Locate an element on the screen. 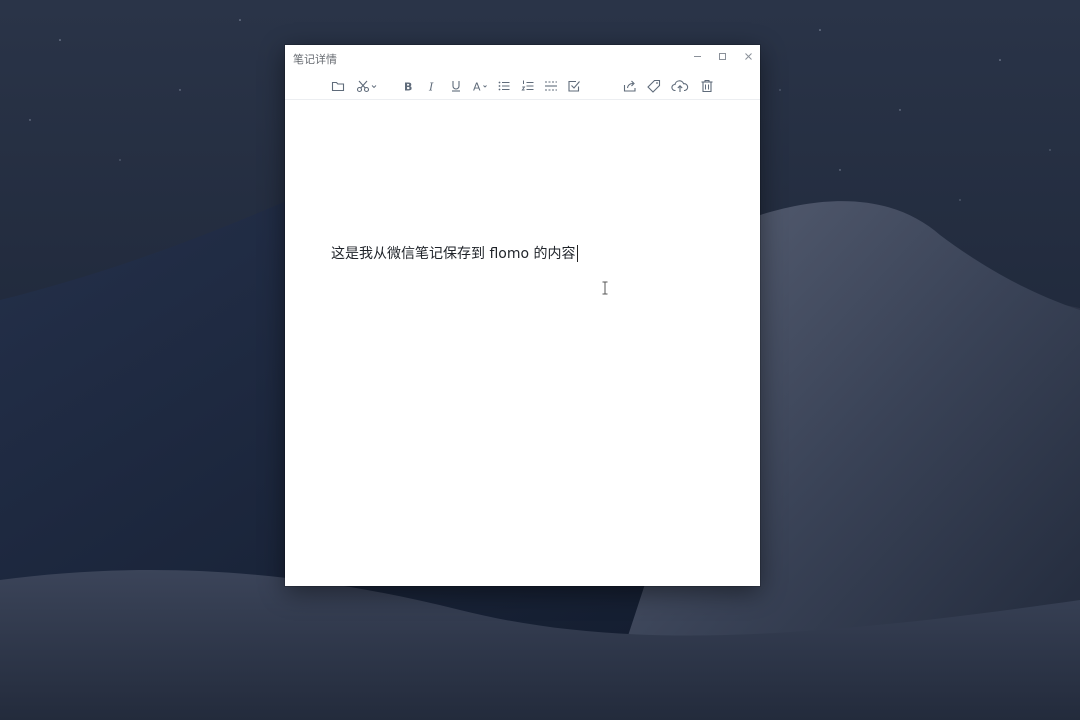 Image resolution: width=1080 pixels, height=720 pixels. bullet-list-icon is located at coordinates (504, 86).